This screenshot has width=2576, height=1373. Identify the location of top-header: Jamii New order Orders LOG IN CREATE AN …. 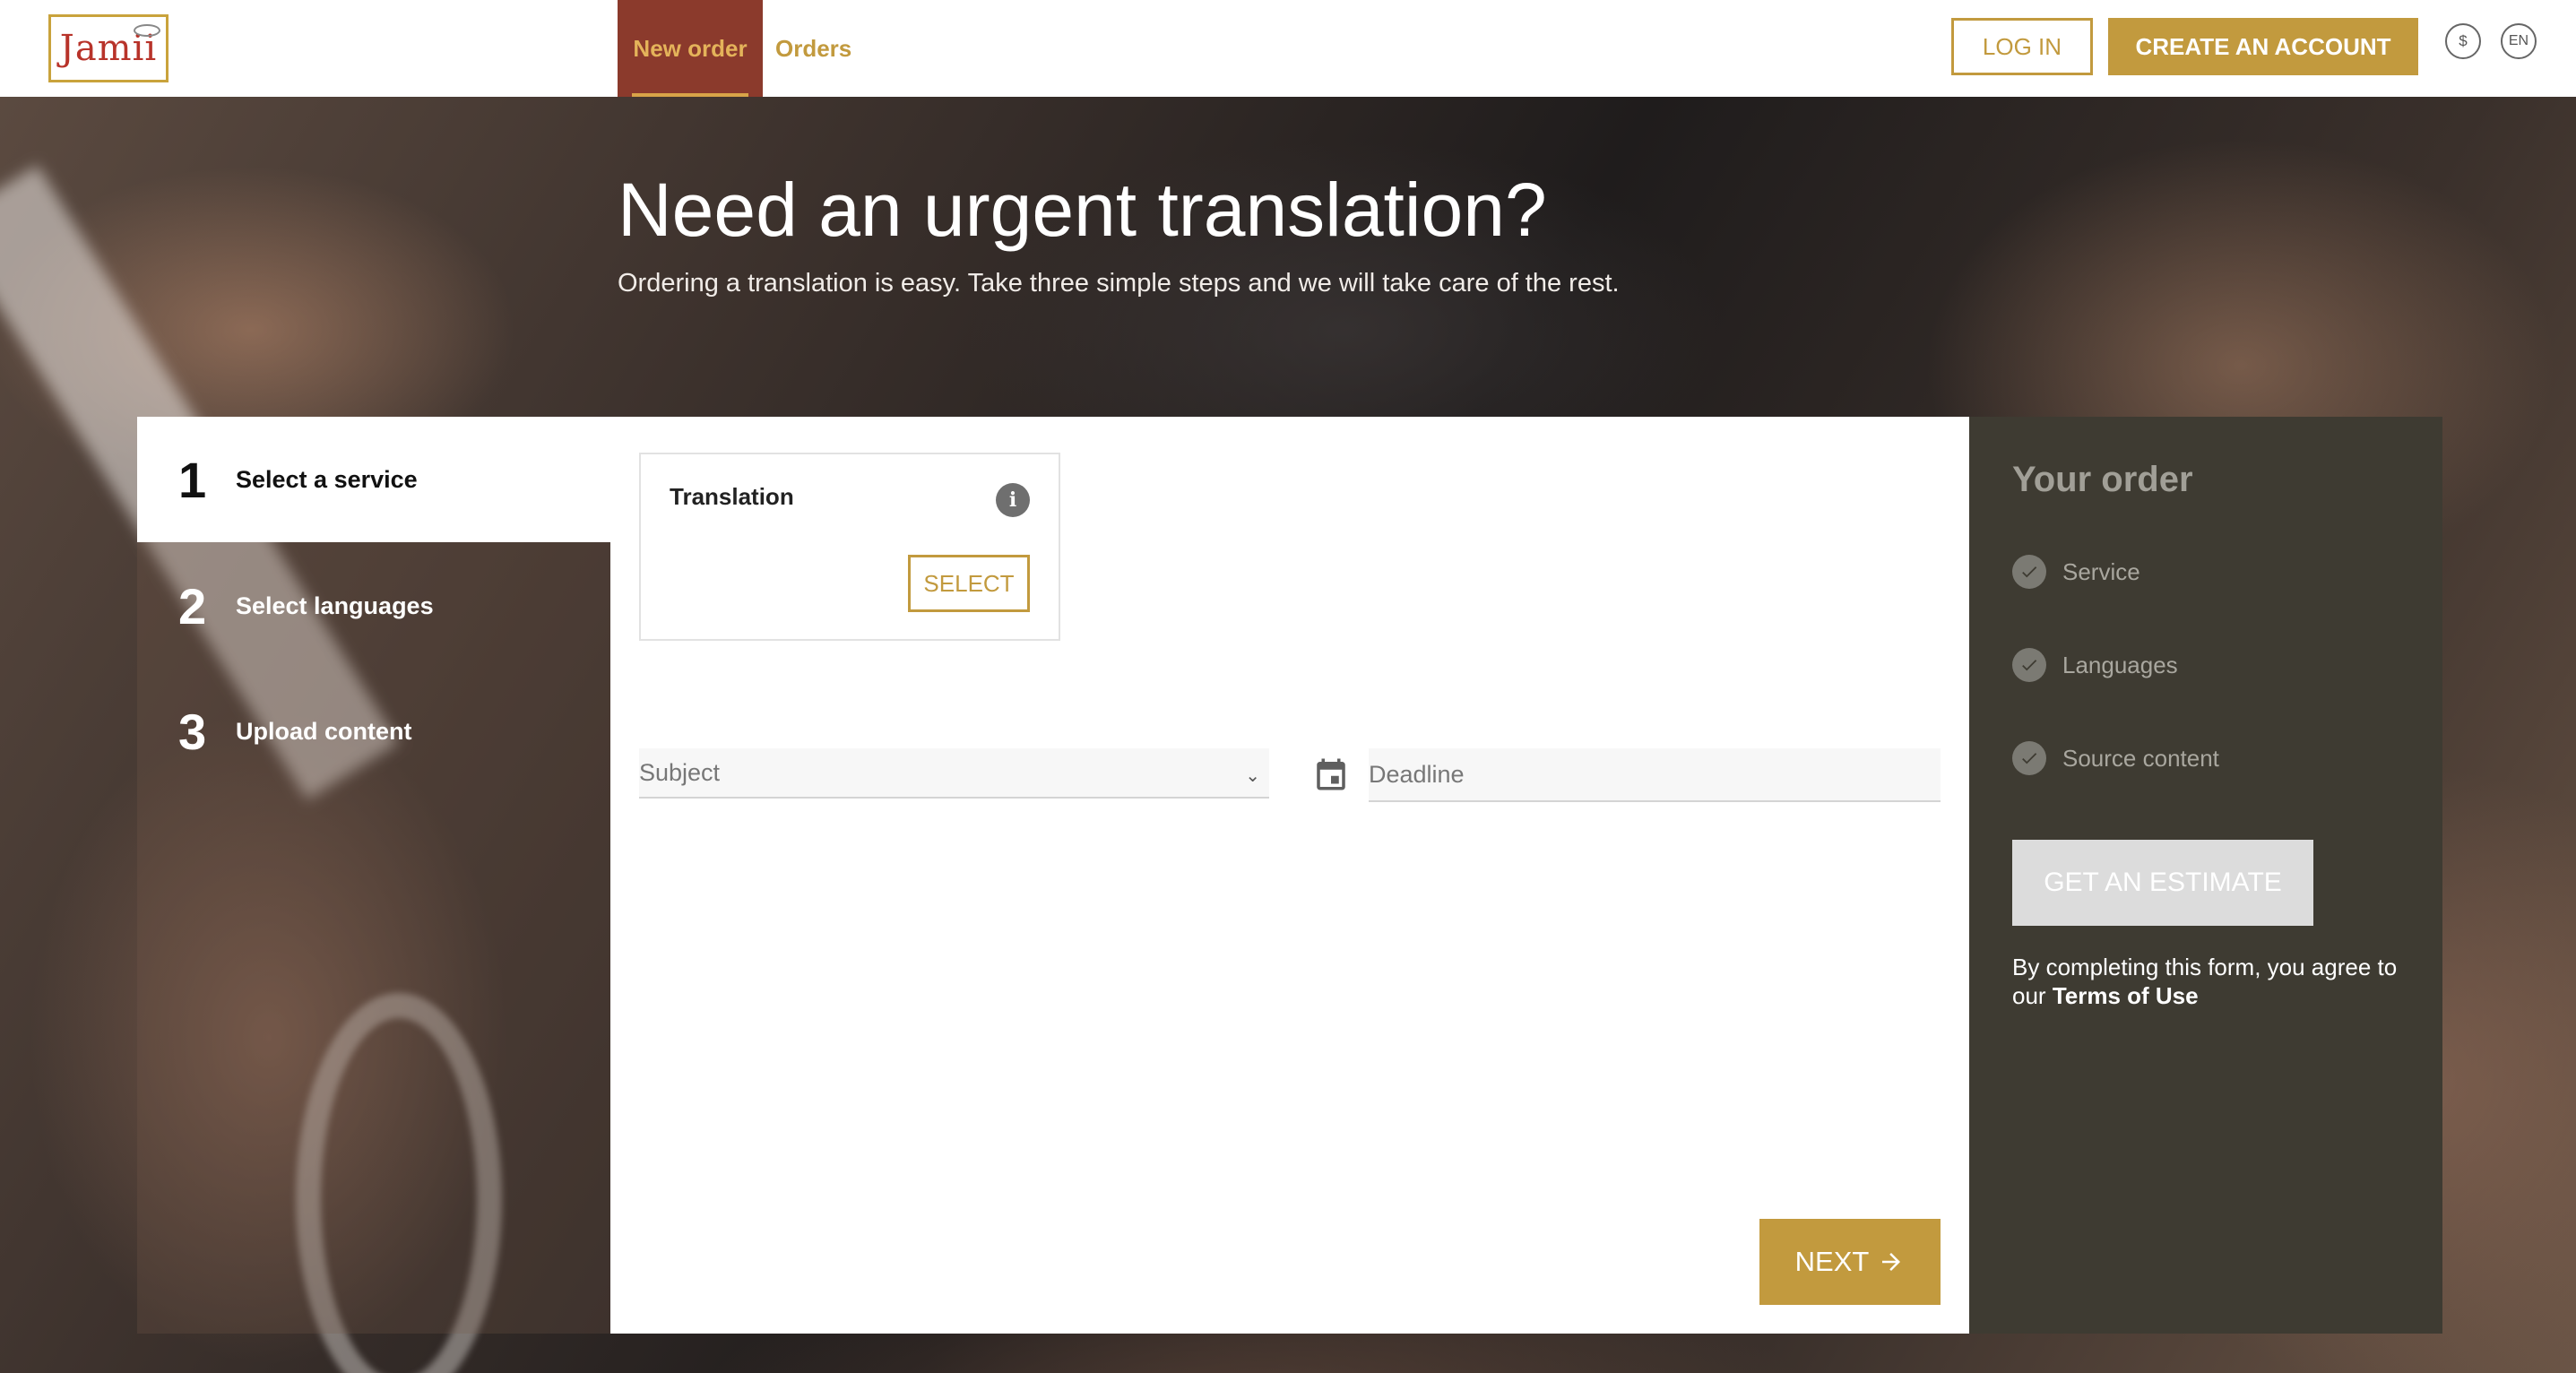
(1288, 48).